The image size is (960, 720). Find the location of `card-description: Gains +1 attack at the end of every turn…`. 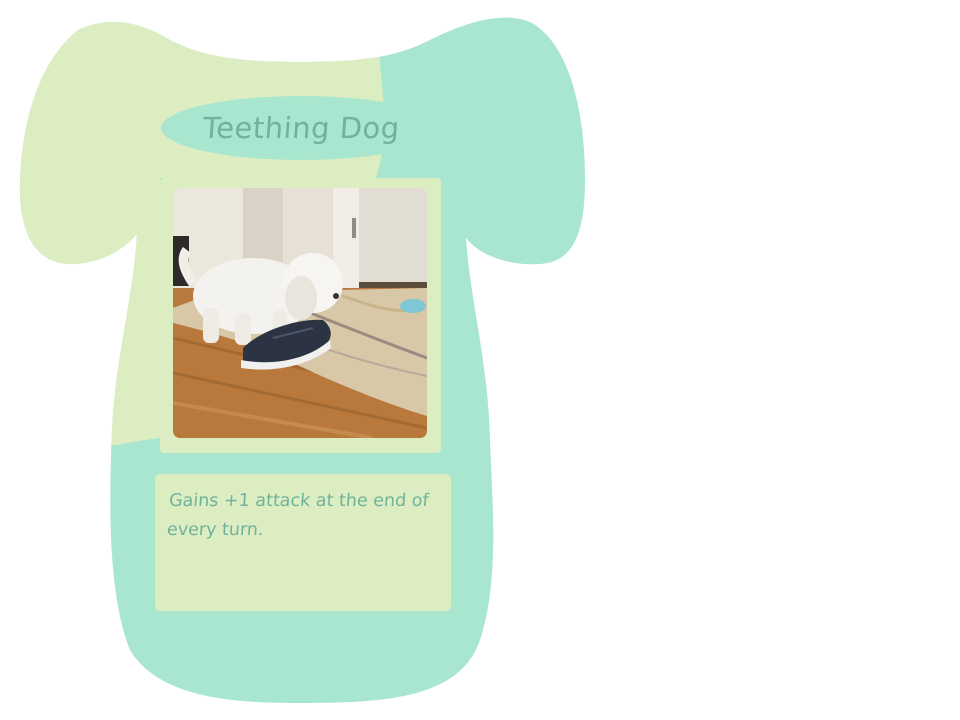

card-description: Gains +1 attack at the end of every turn… is located at coordinates (298, 515).